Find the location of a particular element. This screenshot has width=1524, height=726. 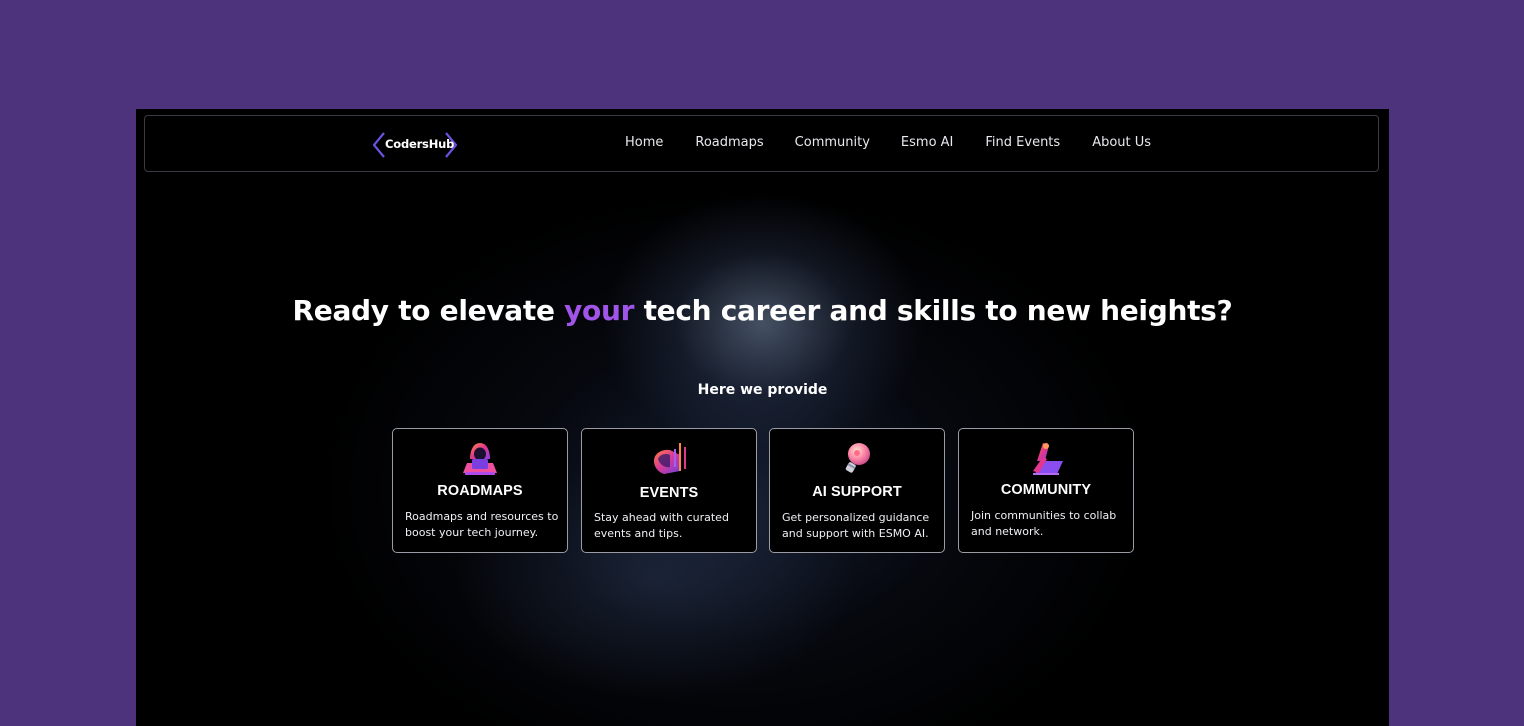

card-description: Stay ahead with curated events and tips. is located at coordinates (661, 525).